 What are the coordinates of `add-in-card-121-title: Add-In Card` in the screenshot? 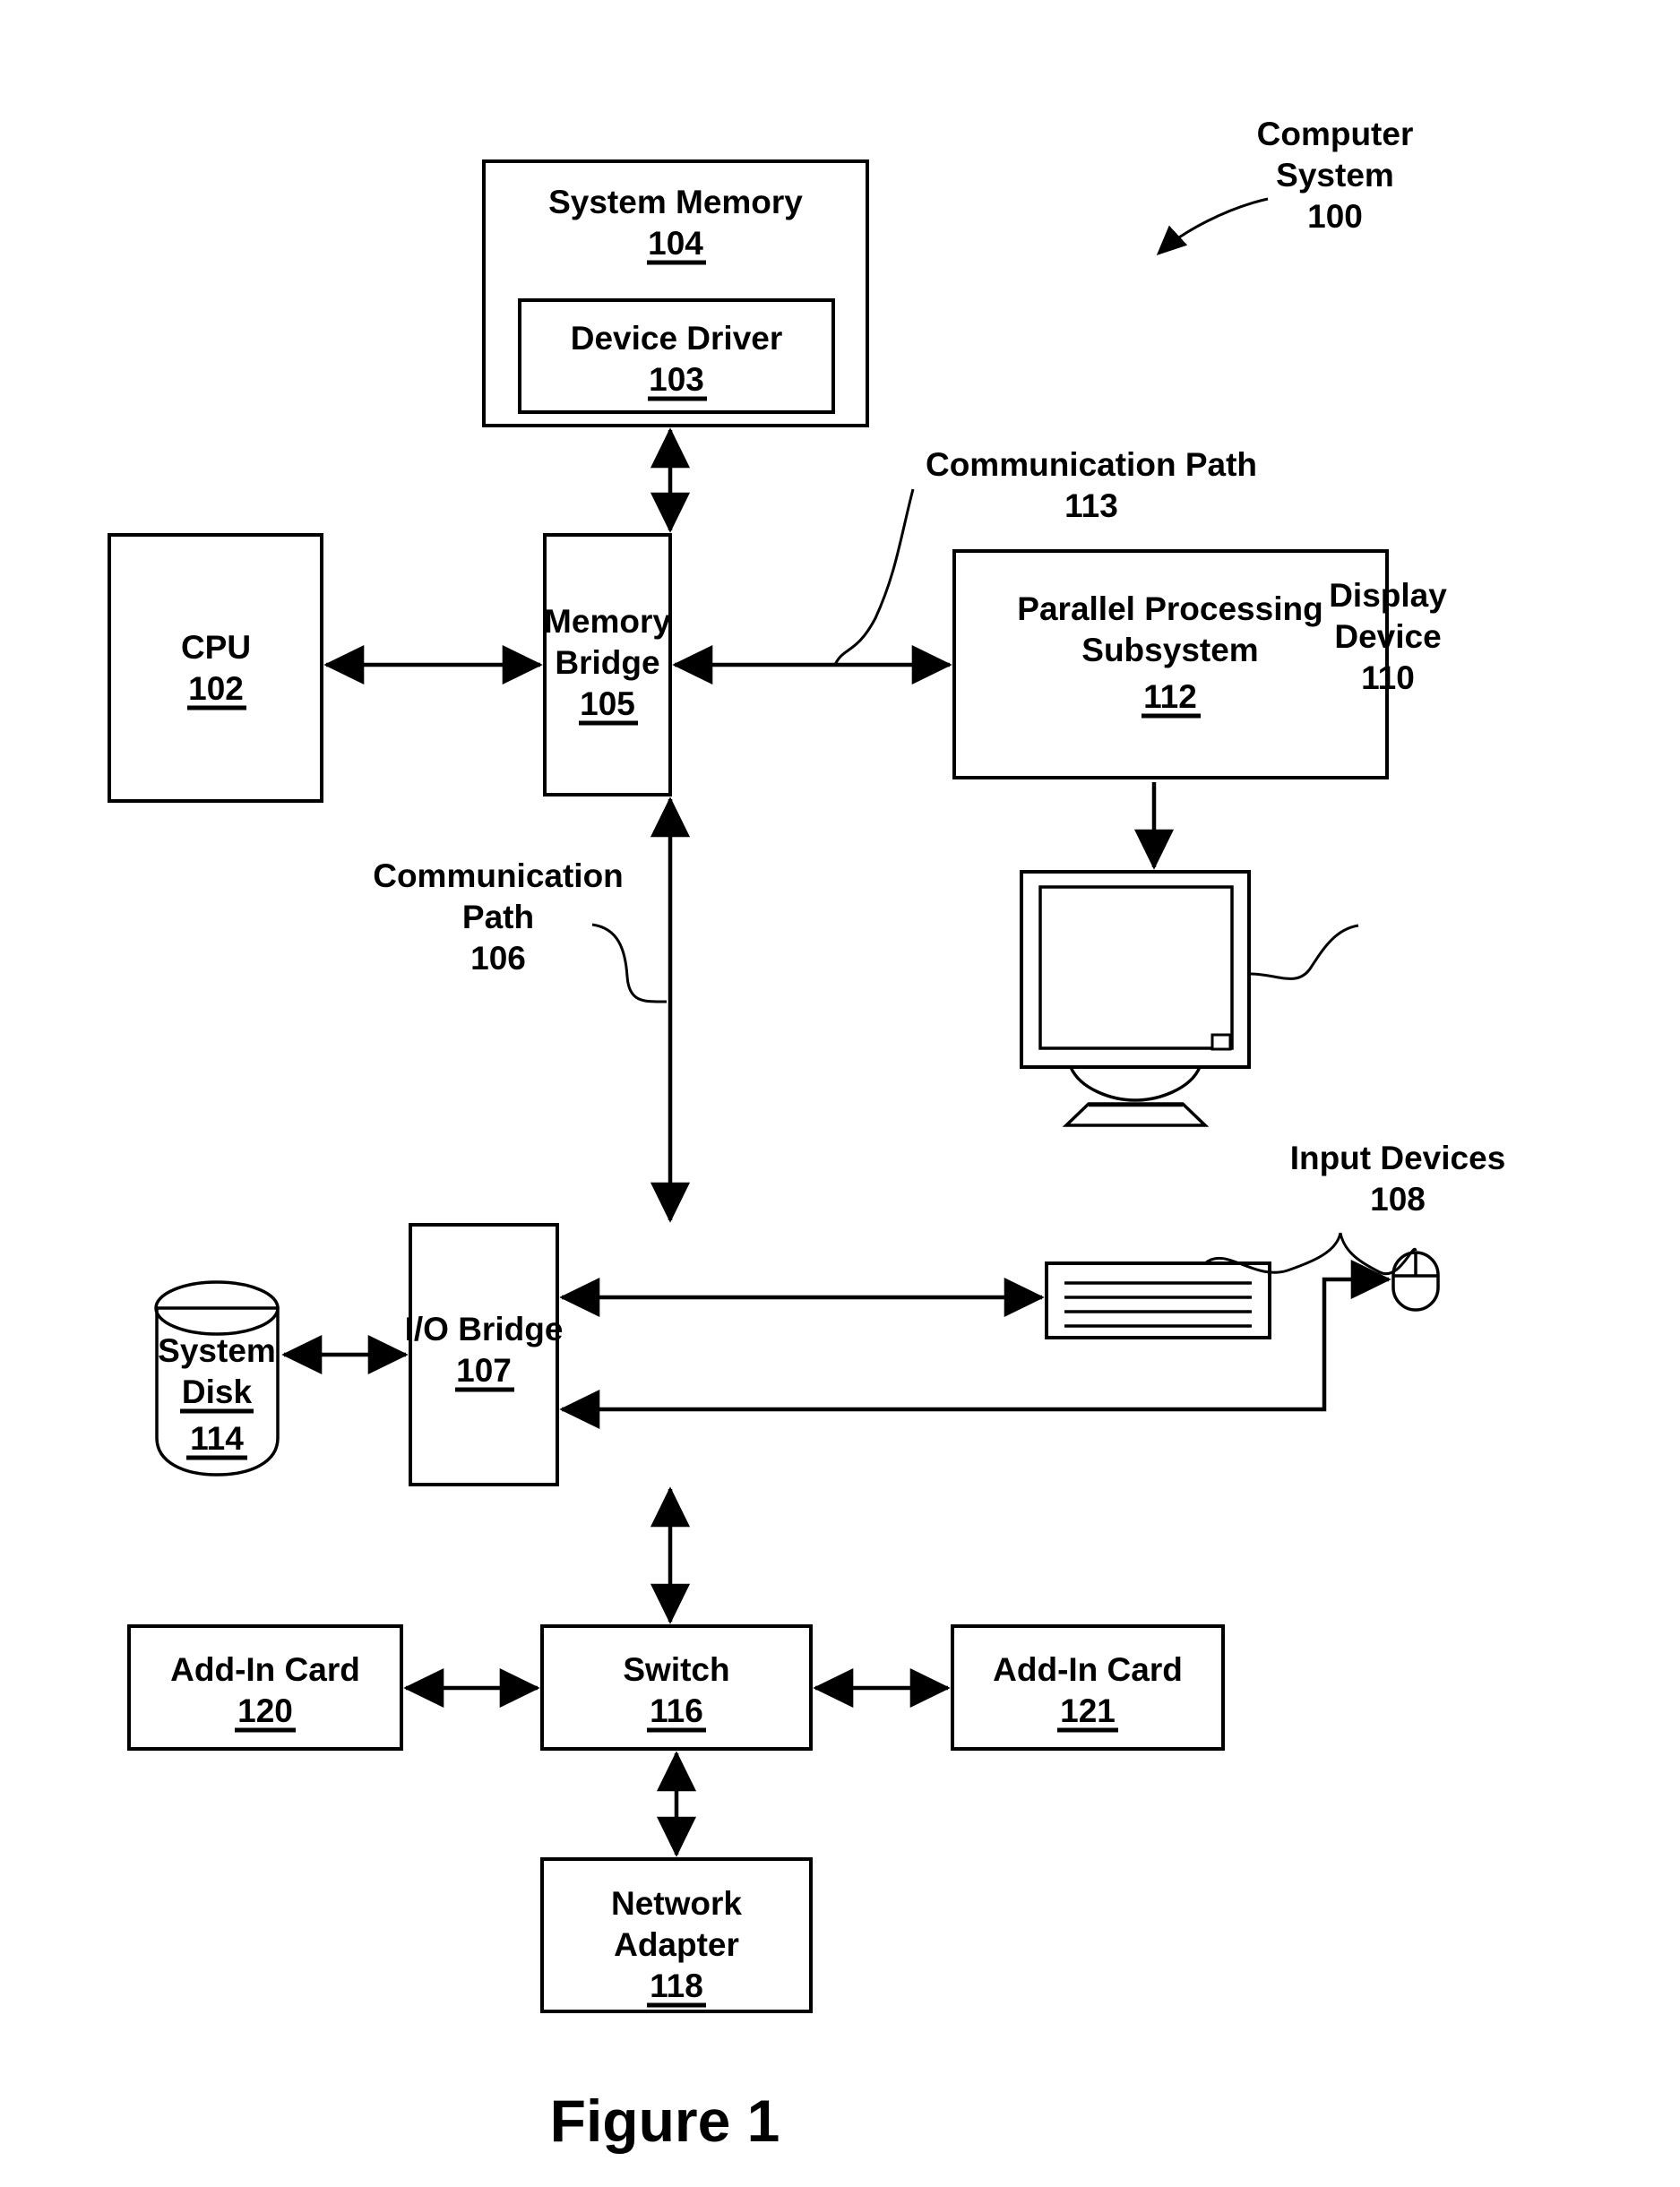 It's located at (1088, 1669).